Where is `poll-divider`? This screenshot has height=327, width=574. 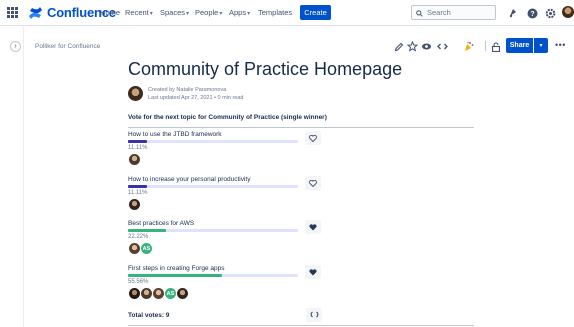 poll-divider is located at coordinates (301, 127).